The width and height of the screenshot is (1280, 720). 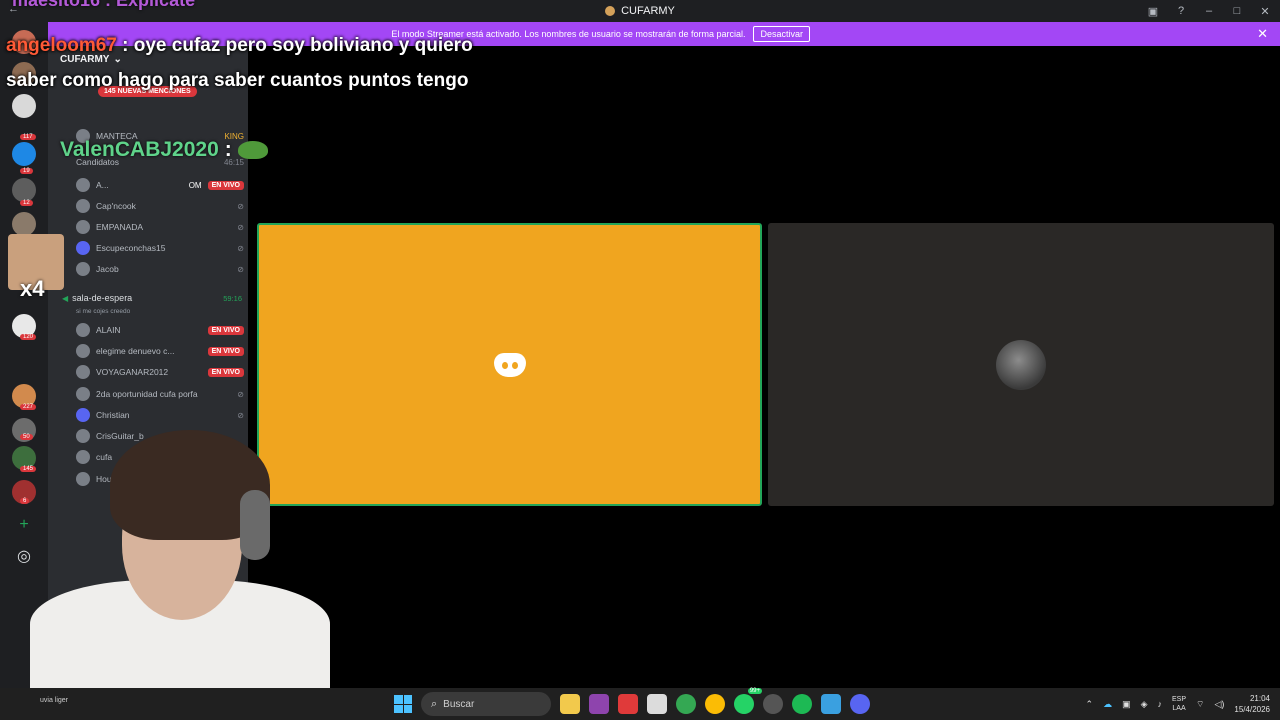 What do you see at coordinates (160, 394) in the screenshot?
I see `voice-user: 2da oportunidad cufa porfa ⊘` at bounding box center [160, 394].